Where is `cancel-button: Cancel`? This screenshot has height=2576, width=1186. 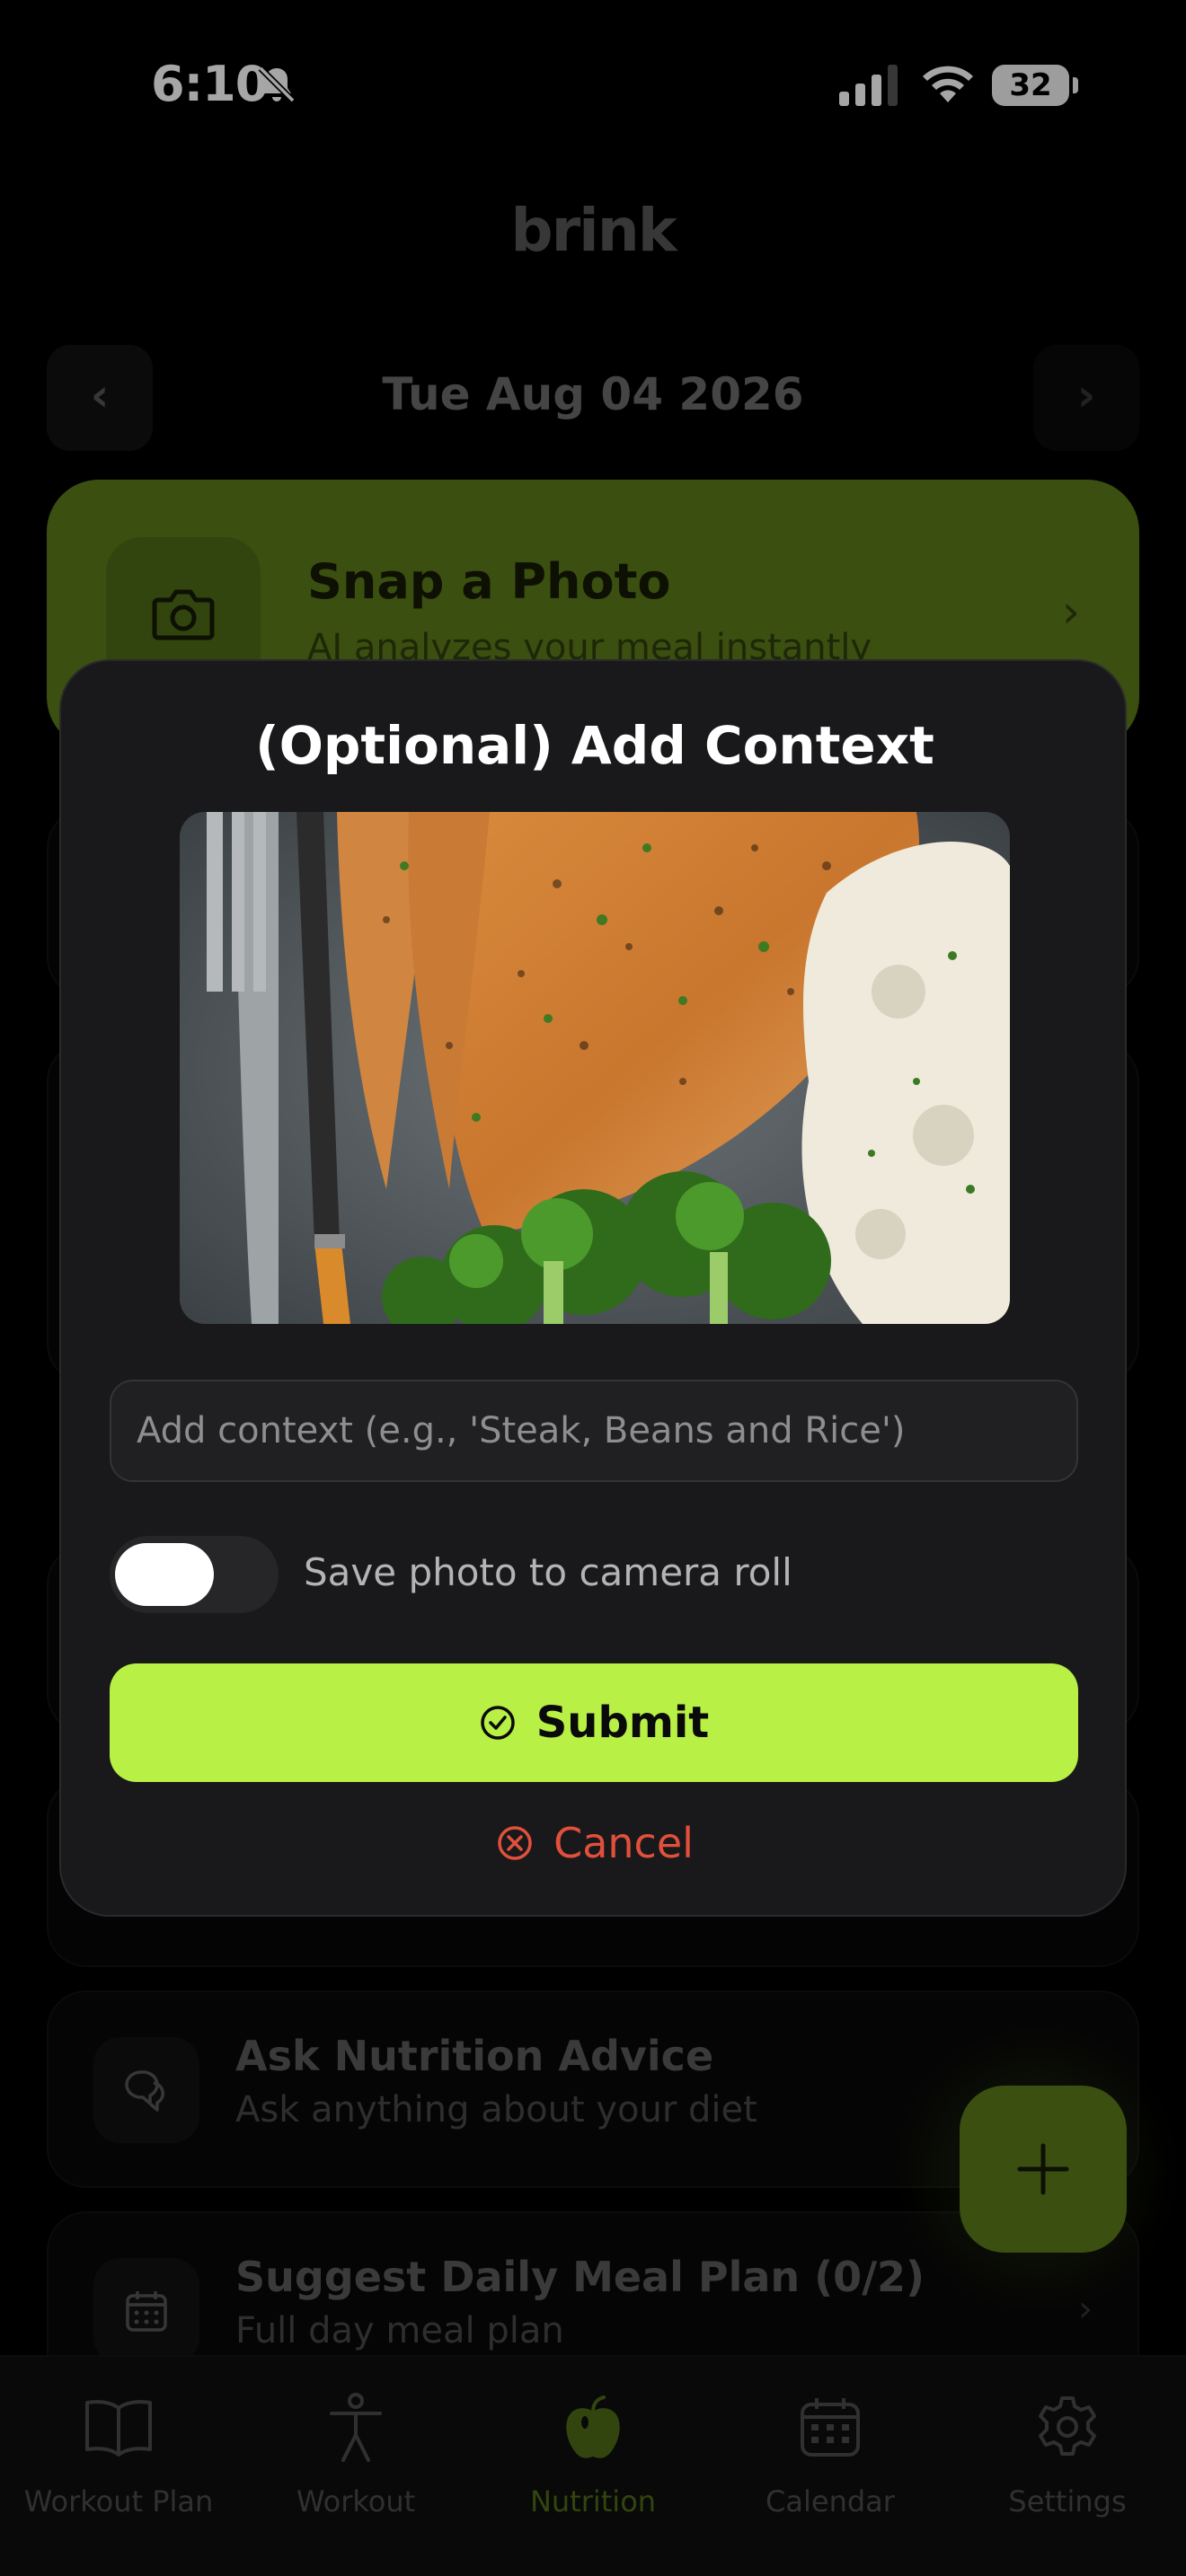 cancel-button: Cancel is located at coordinates (595, 1843).